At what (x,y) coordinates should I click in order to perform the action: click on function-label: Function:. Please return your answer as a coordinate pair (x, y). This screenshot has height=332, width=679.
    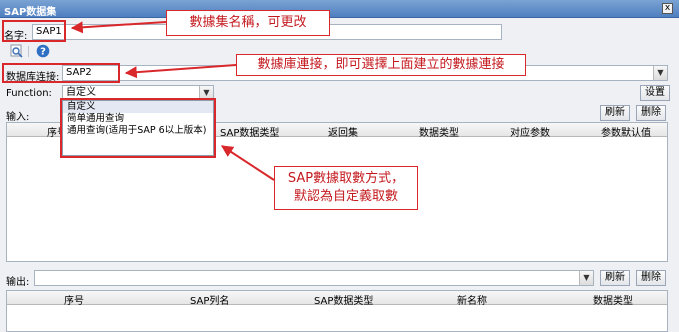
    Looking at the image, I should click on (29, 93).